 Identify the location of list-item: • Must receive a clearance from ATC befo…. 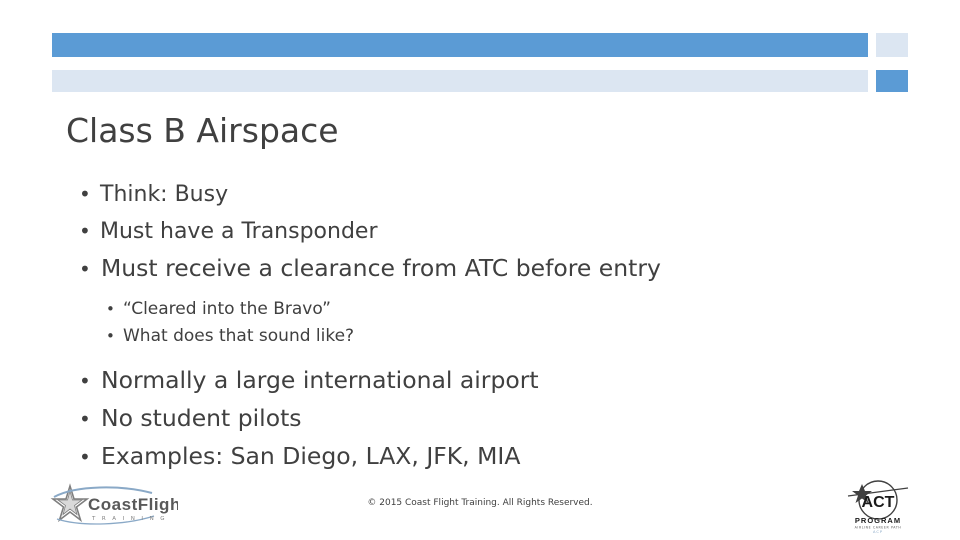
(477, 269).